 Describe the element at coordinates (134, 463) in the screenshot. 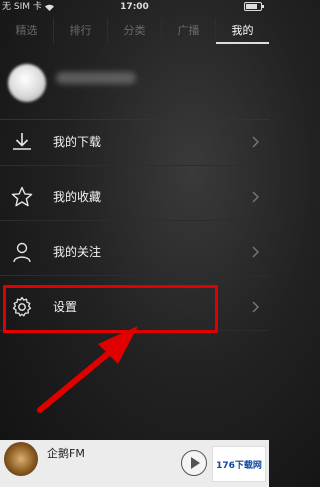

I see `mini-player: 企鹅FM 176下载网` at that location.